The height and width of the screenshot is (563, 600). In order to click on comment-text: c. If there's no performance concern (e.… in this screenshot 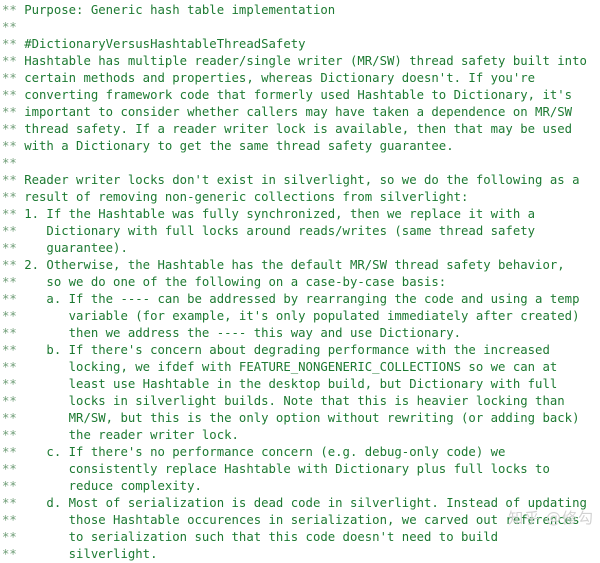, I will do `click(261, 452)`.